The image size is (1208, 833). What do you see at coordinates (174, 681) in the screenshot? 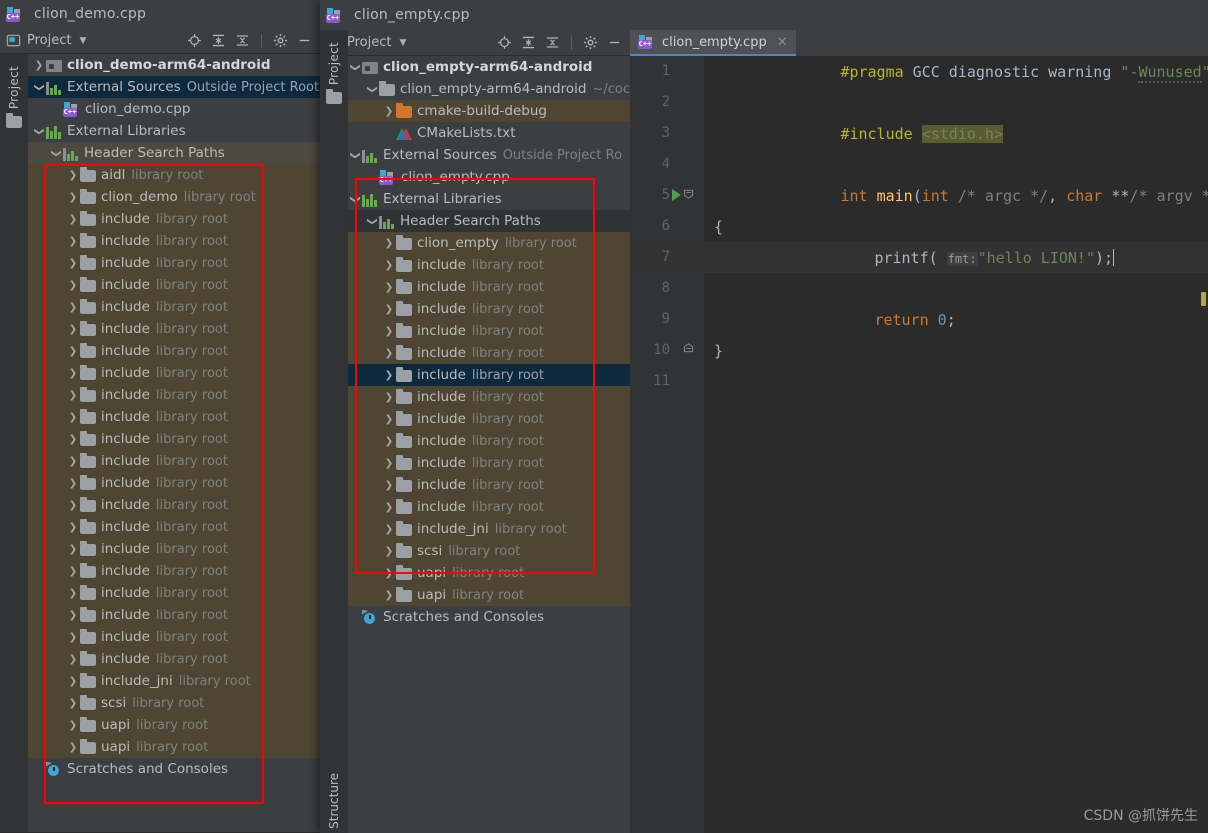
I see `tree-row: ❯ include_jni library root` at bounding box center [174, 681].